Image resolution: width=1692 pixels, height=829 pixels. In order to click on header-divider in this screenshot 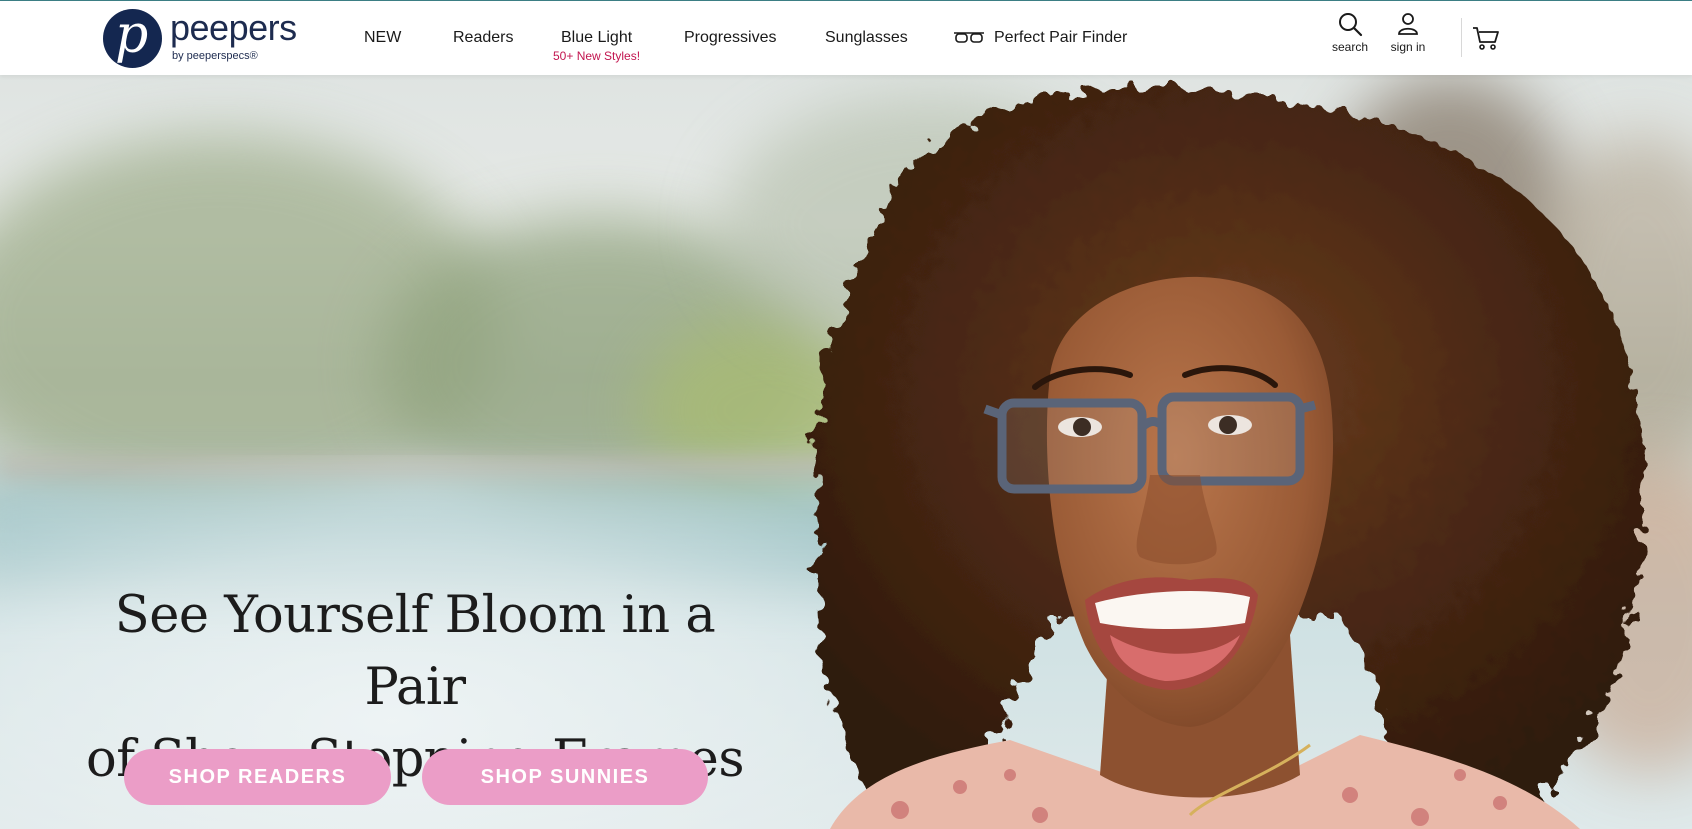, I will do `click(1461, 37)`.